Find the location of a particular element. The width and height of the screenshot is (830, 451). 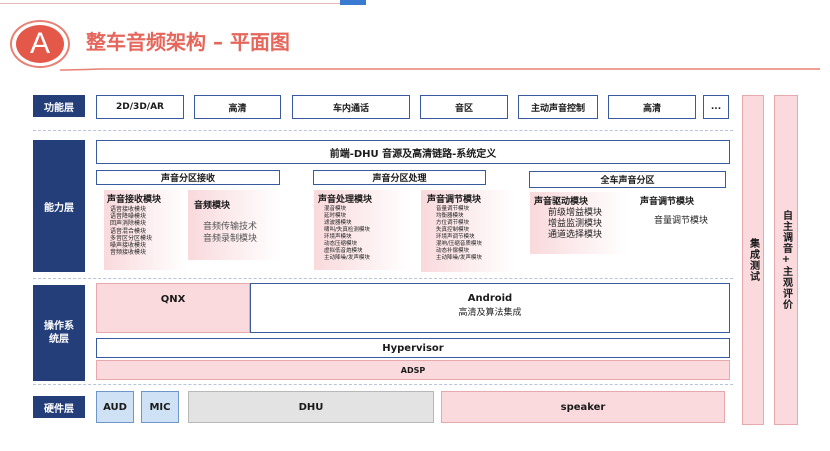

module-item-list: 音量调节模块 is located at coordinates (691, 221).